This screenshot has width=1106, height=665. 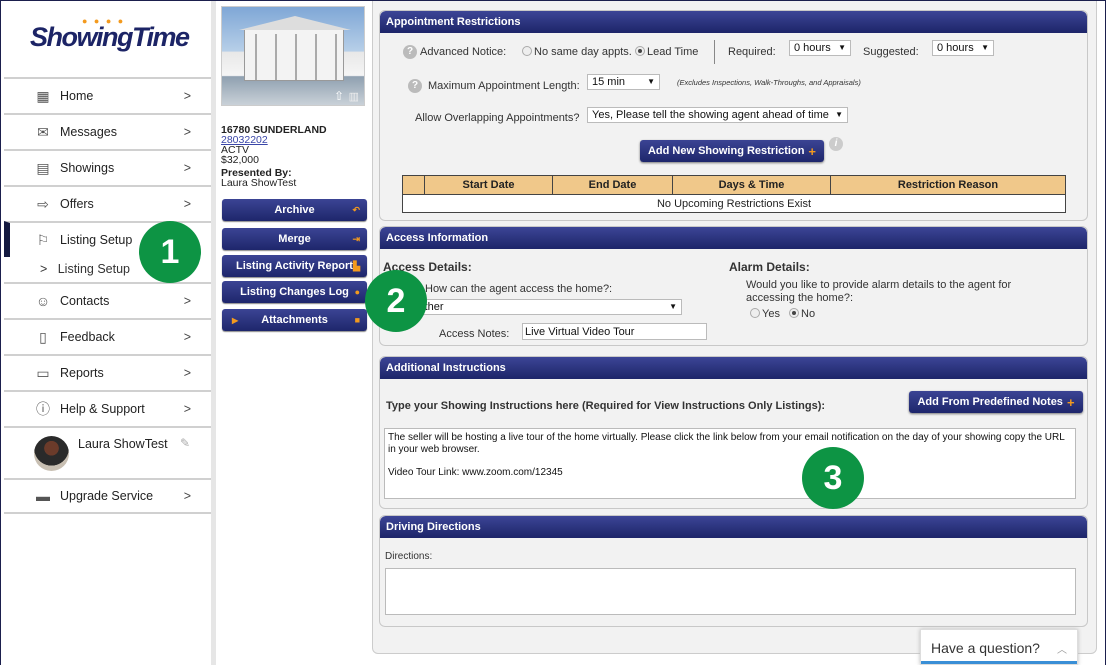 I want to click on undo-icon: ↶, so click(x=356, y=209).